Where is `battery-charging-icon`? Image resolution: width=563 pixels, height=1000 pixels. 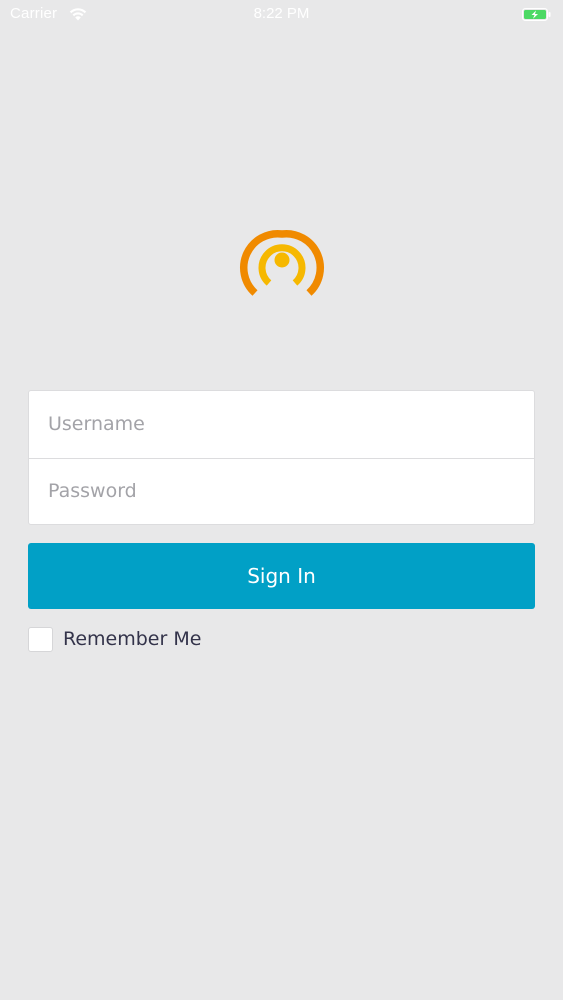 battery-charging-icon is located at coordinates (536, 14).